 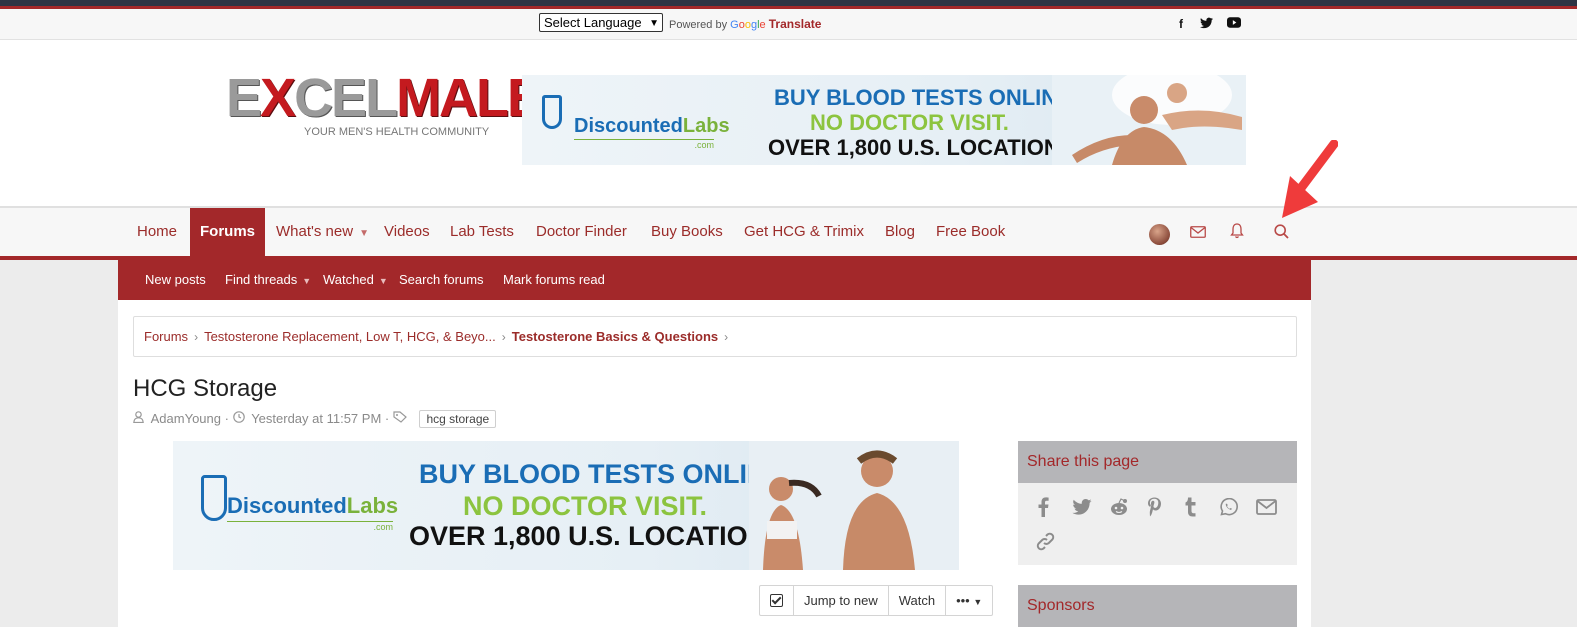 I want to click on google-logo: Google, so click(x=748, y=25).